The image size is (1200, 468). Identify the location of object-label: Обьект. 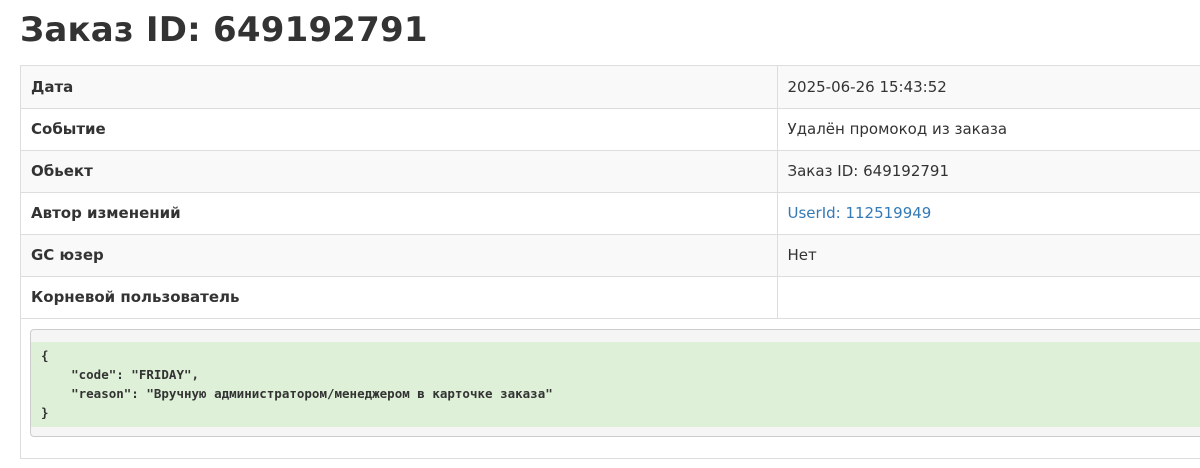
(399, 171).